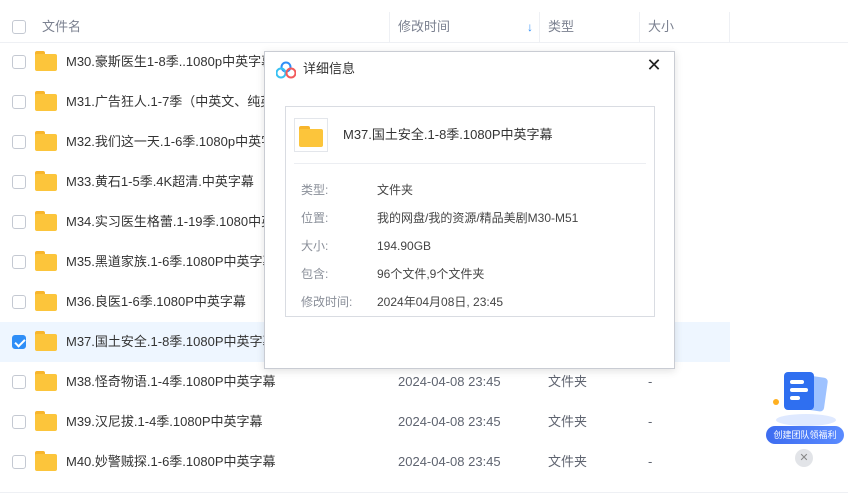 The width and height of the screenshot is (848, 499). What do you see at coordinates (160, 182) in the screenshot?
I see `file-name: M33.黄石1-5季.4K超清.中英字幕` at bounding box center [160, 182].